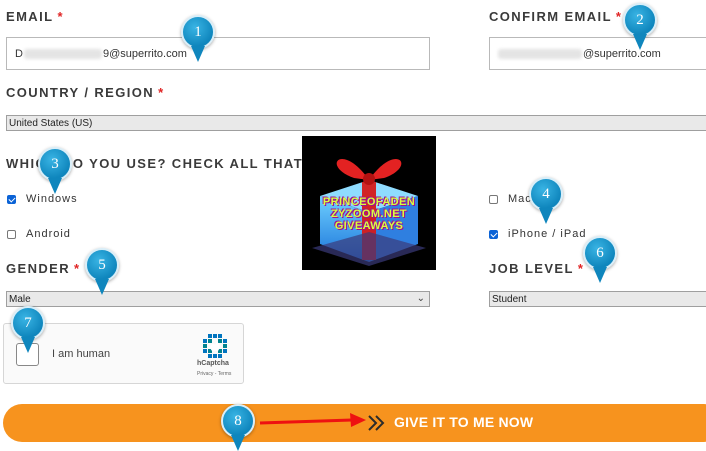 The width and height of the screenshot is (706, 451). What do you see at coordinates (510, 199) in the screenshot?
I see `checkbox-mac: Mac` at bounding box center [510, 199].